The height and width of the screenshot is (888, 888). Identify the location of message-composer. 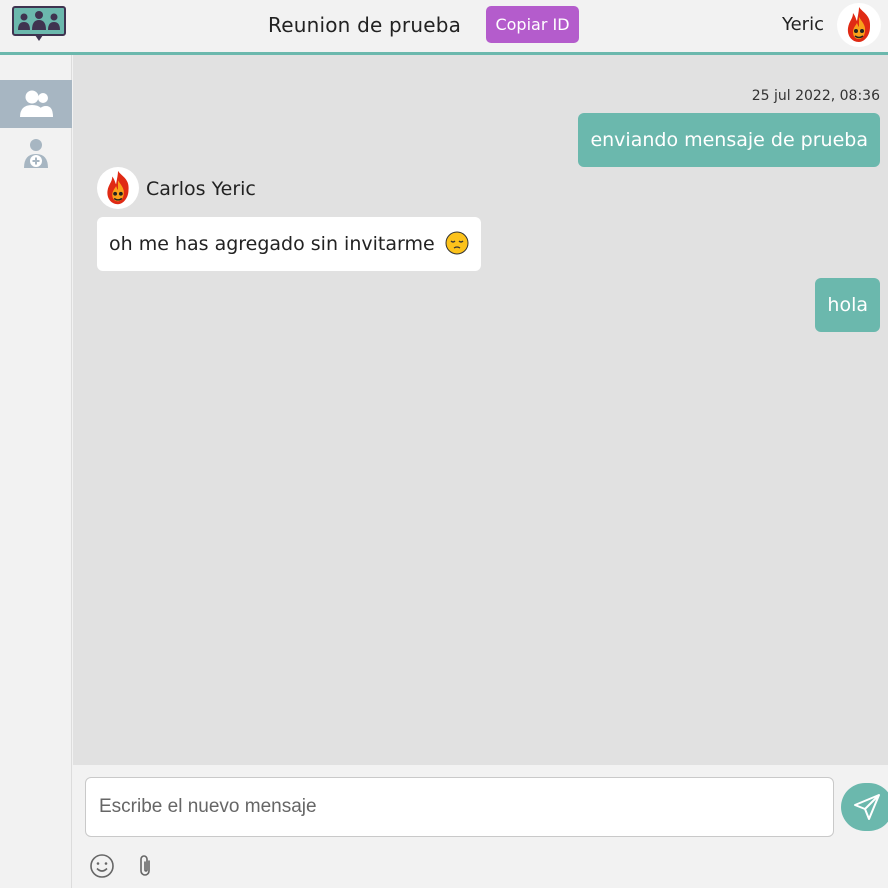
(480, 826).